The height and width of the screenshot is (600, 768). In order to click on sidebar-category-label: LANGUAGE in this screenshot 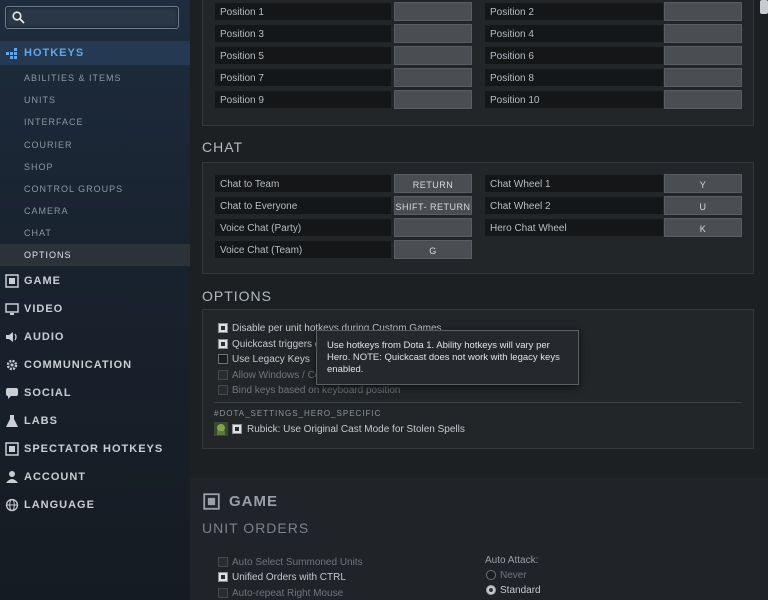, I will do `click(59, 505)`.